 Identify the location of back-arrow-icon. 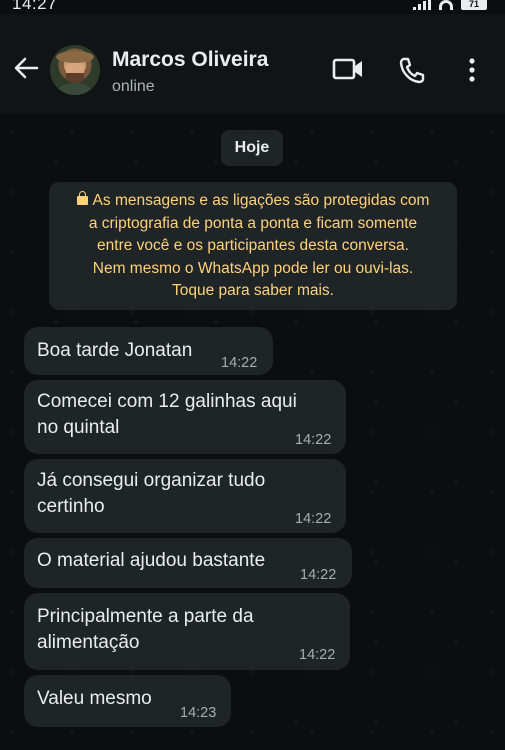
(26, 68).